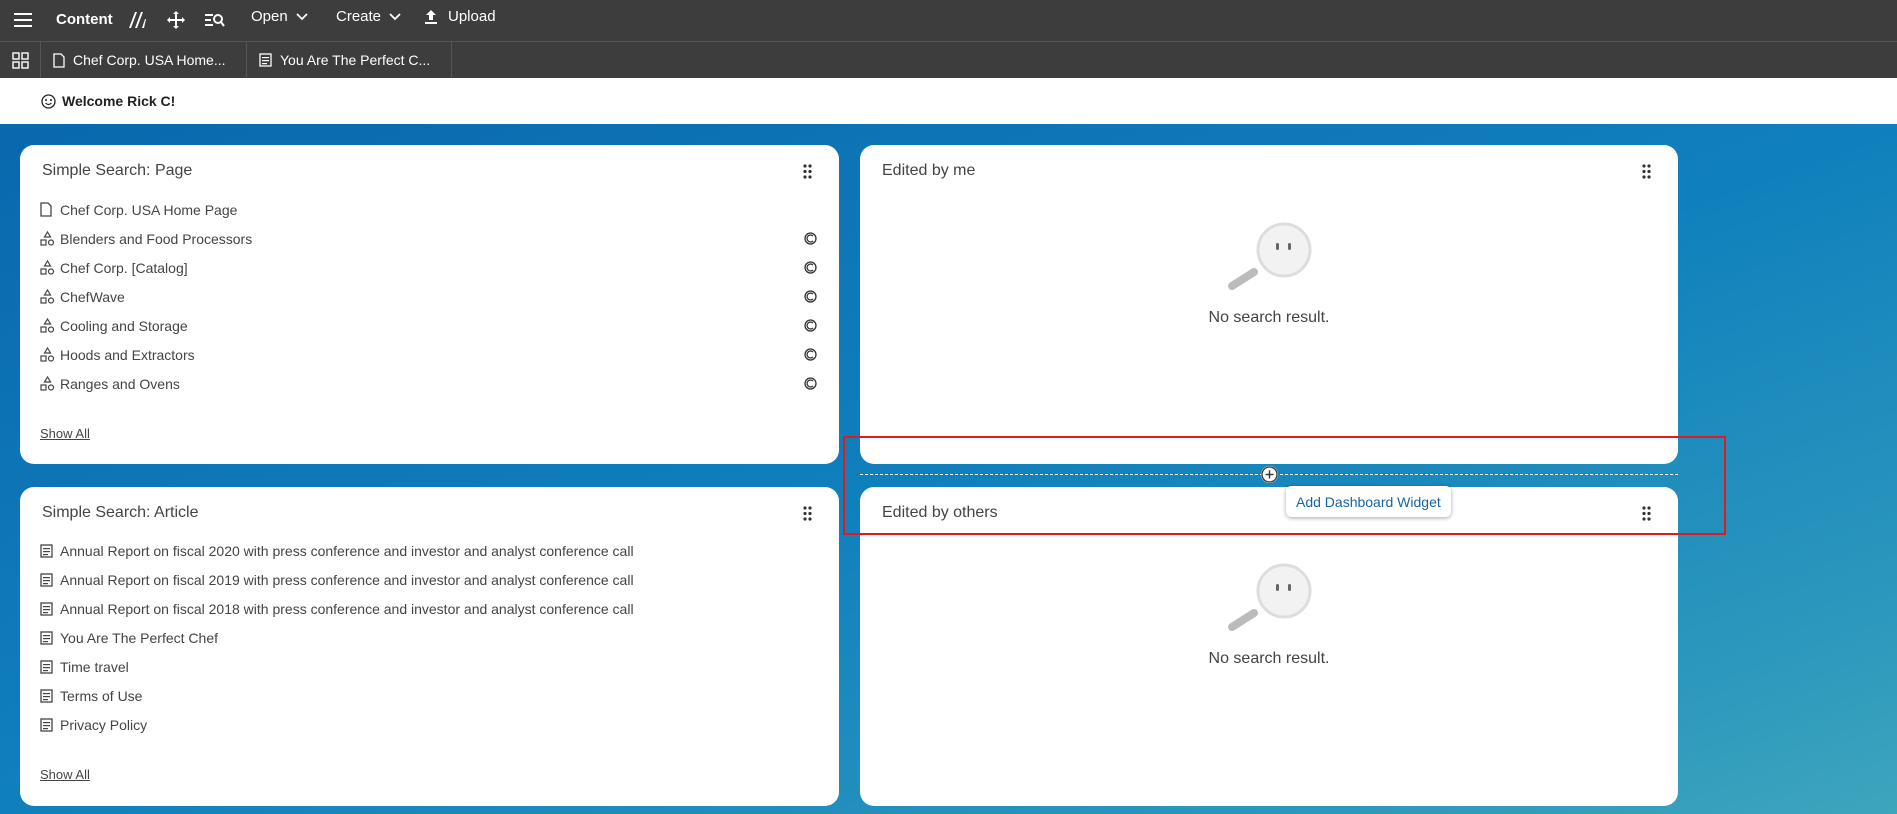  I want to click on widget-title: Edited by others, so click(940, 512).